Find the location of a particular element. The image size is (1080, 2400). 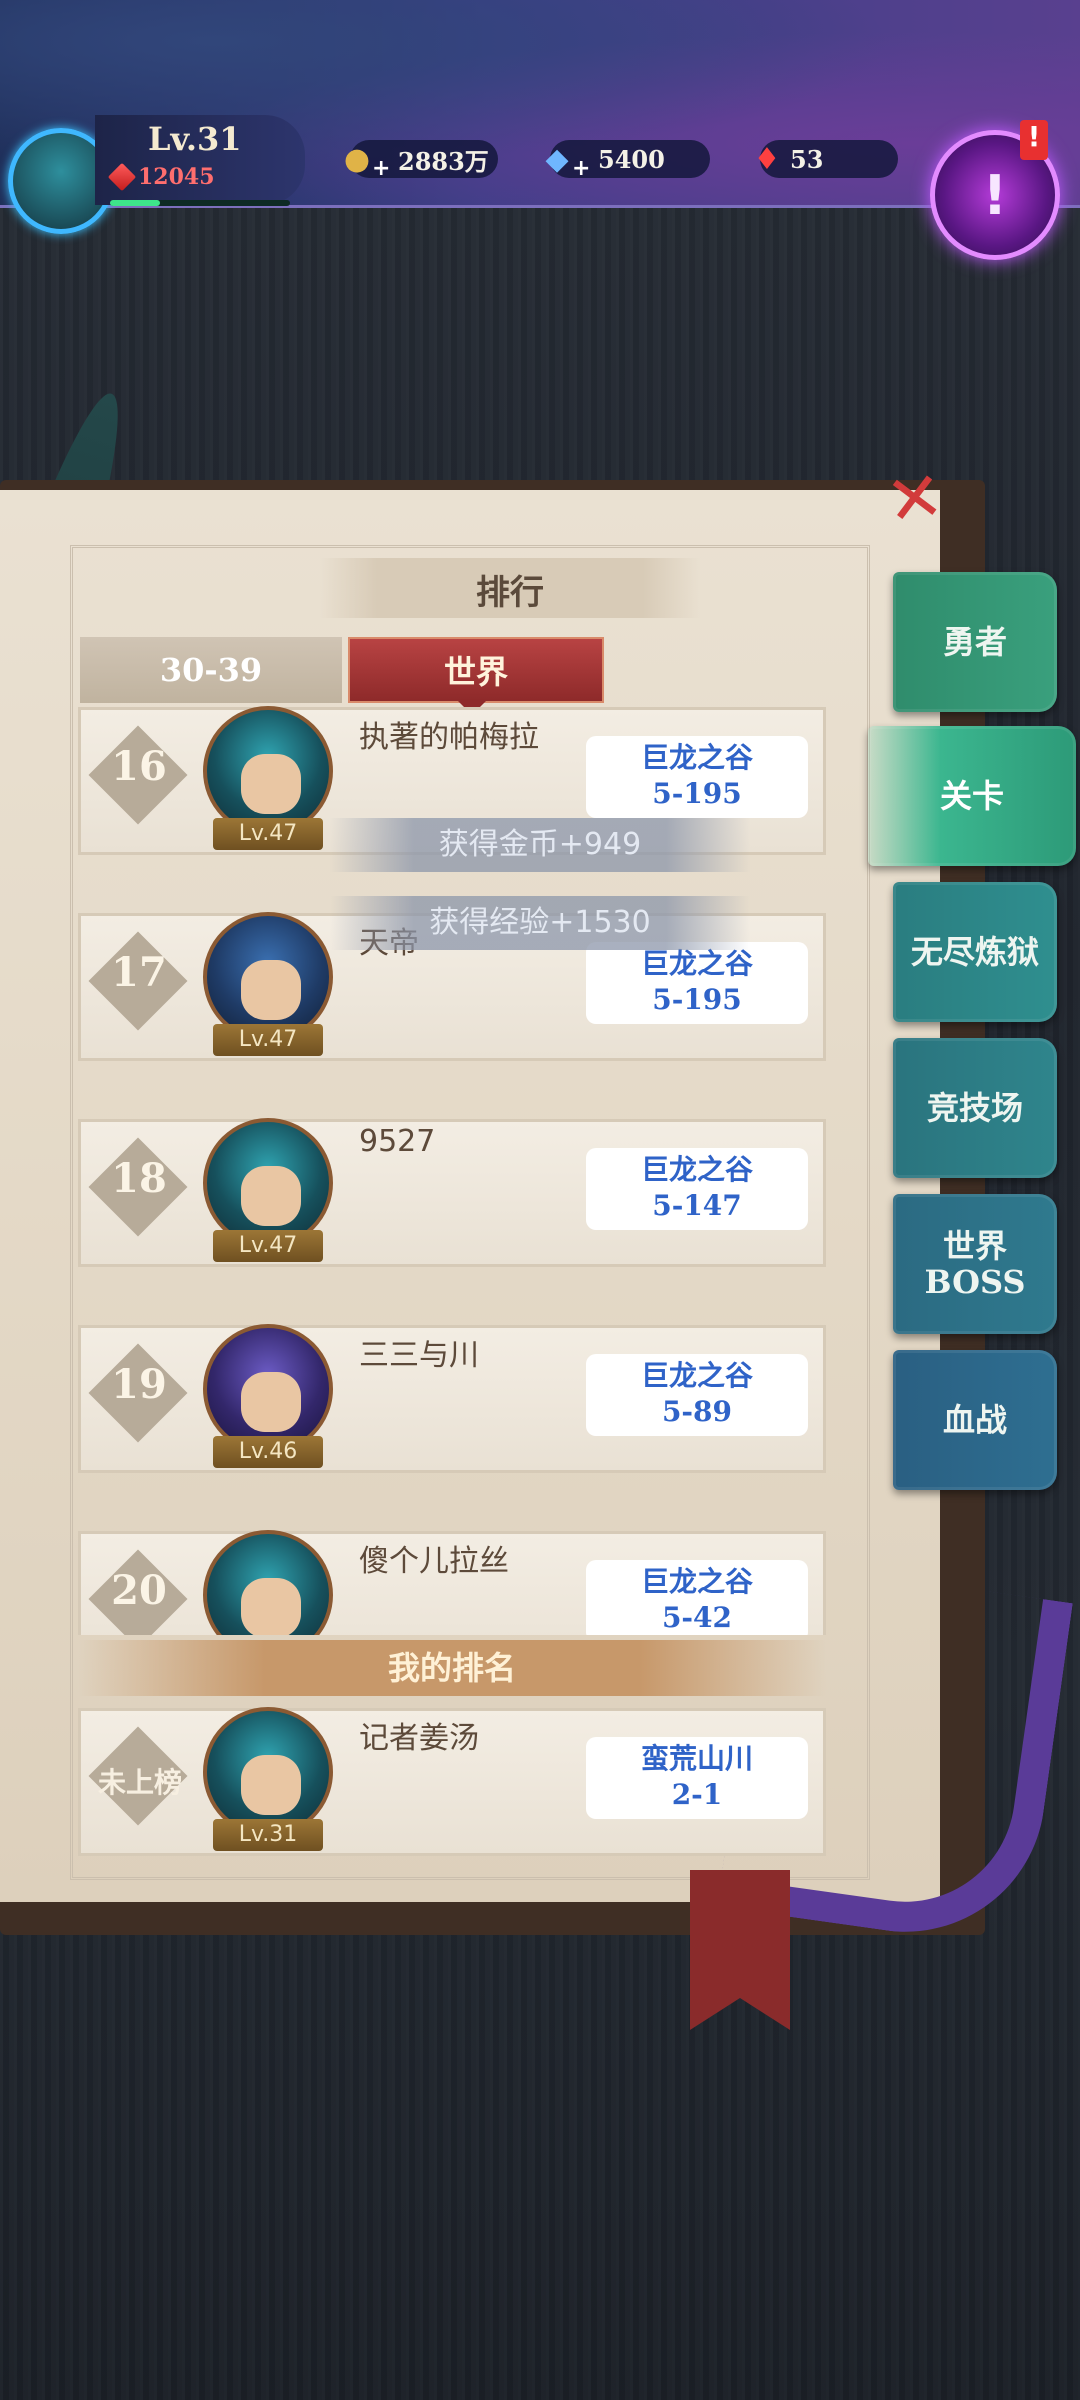

close-x-icon: ✕ is located at coordinates (914, 499).